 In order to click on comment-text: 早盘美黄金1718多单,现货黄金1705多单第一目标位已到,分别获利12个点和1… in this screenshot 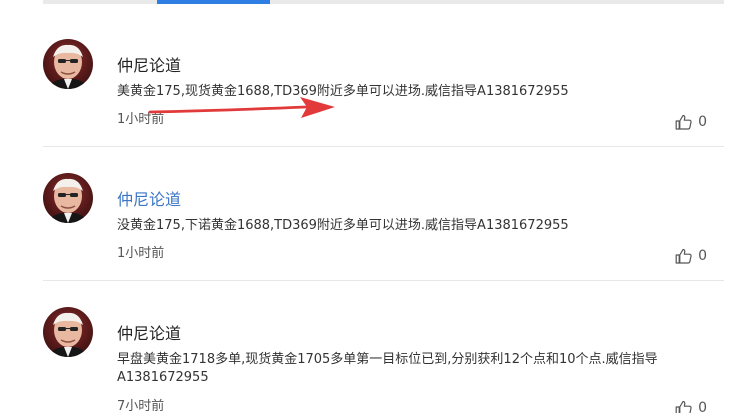, I will do `click(387, 368)`.